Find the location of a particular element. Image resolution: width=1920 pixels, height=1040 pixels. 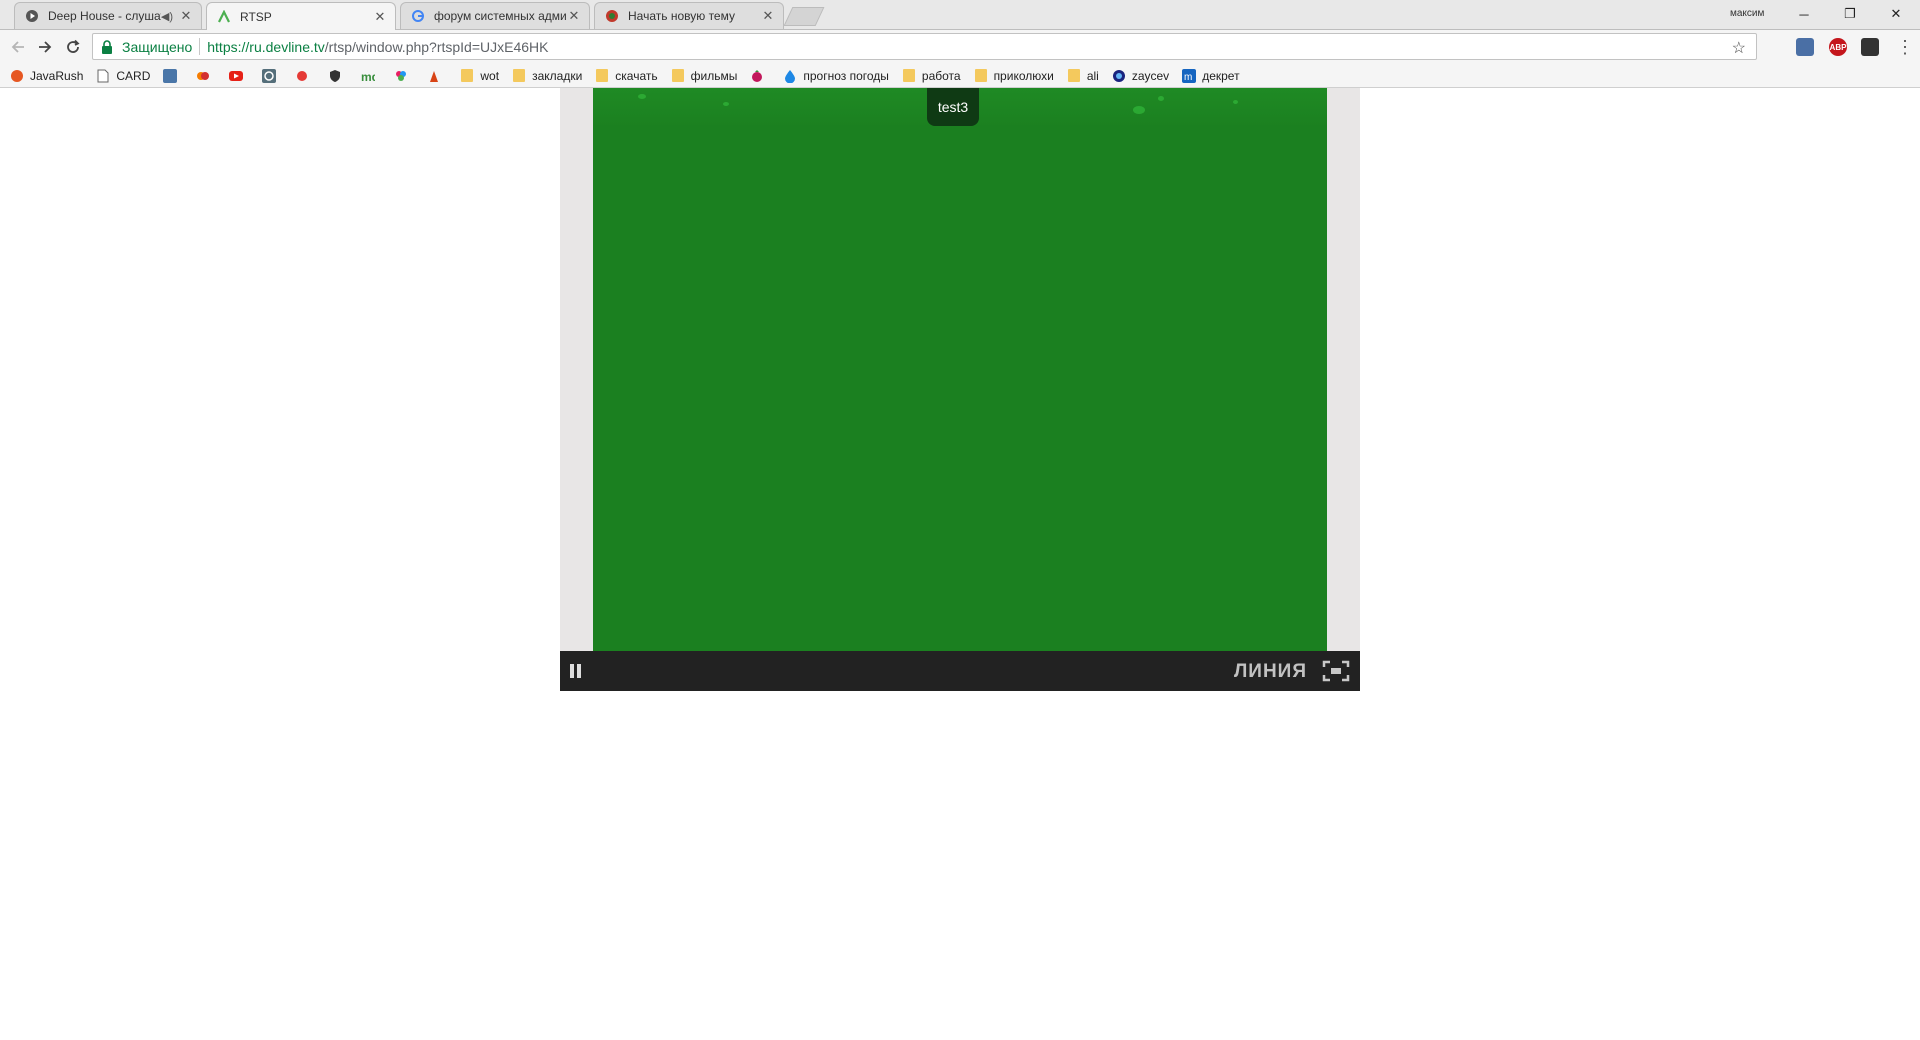

md-icon: md is located at coordinates (368, 76).